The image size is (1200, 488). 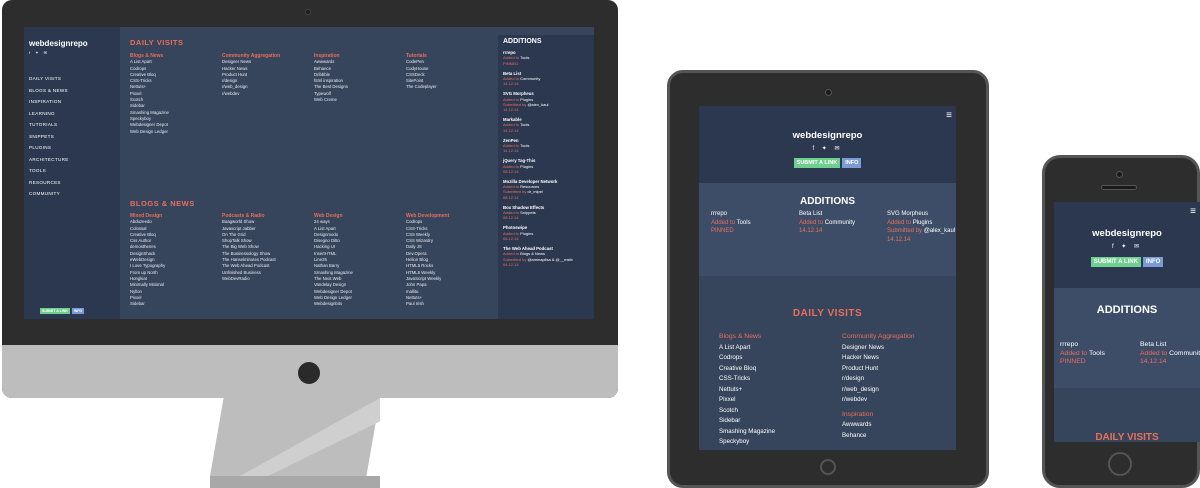 I want to click on site-link: Awwwards, so click(x=878, y=425).